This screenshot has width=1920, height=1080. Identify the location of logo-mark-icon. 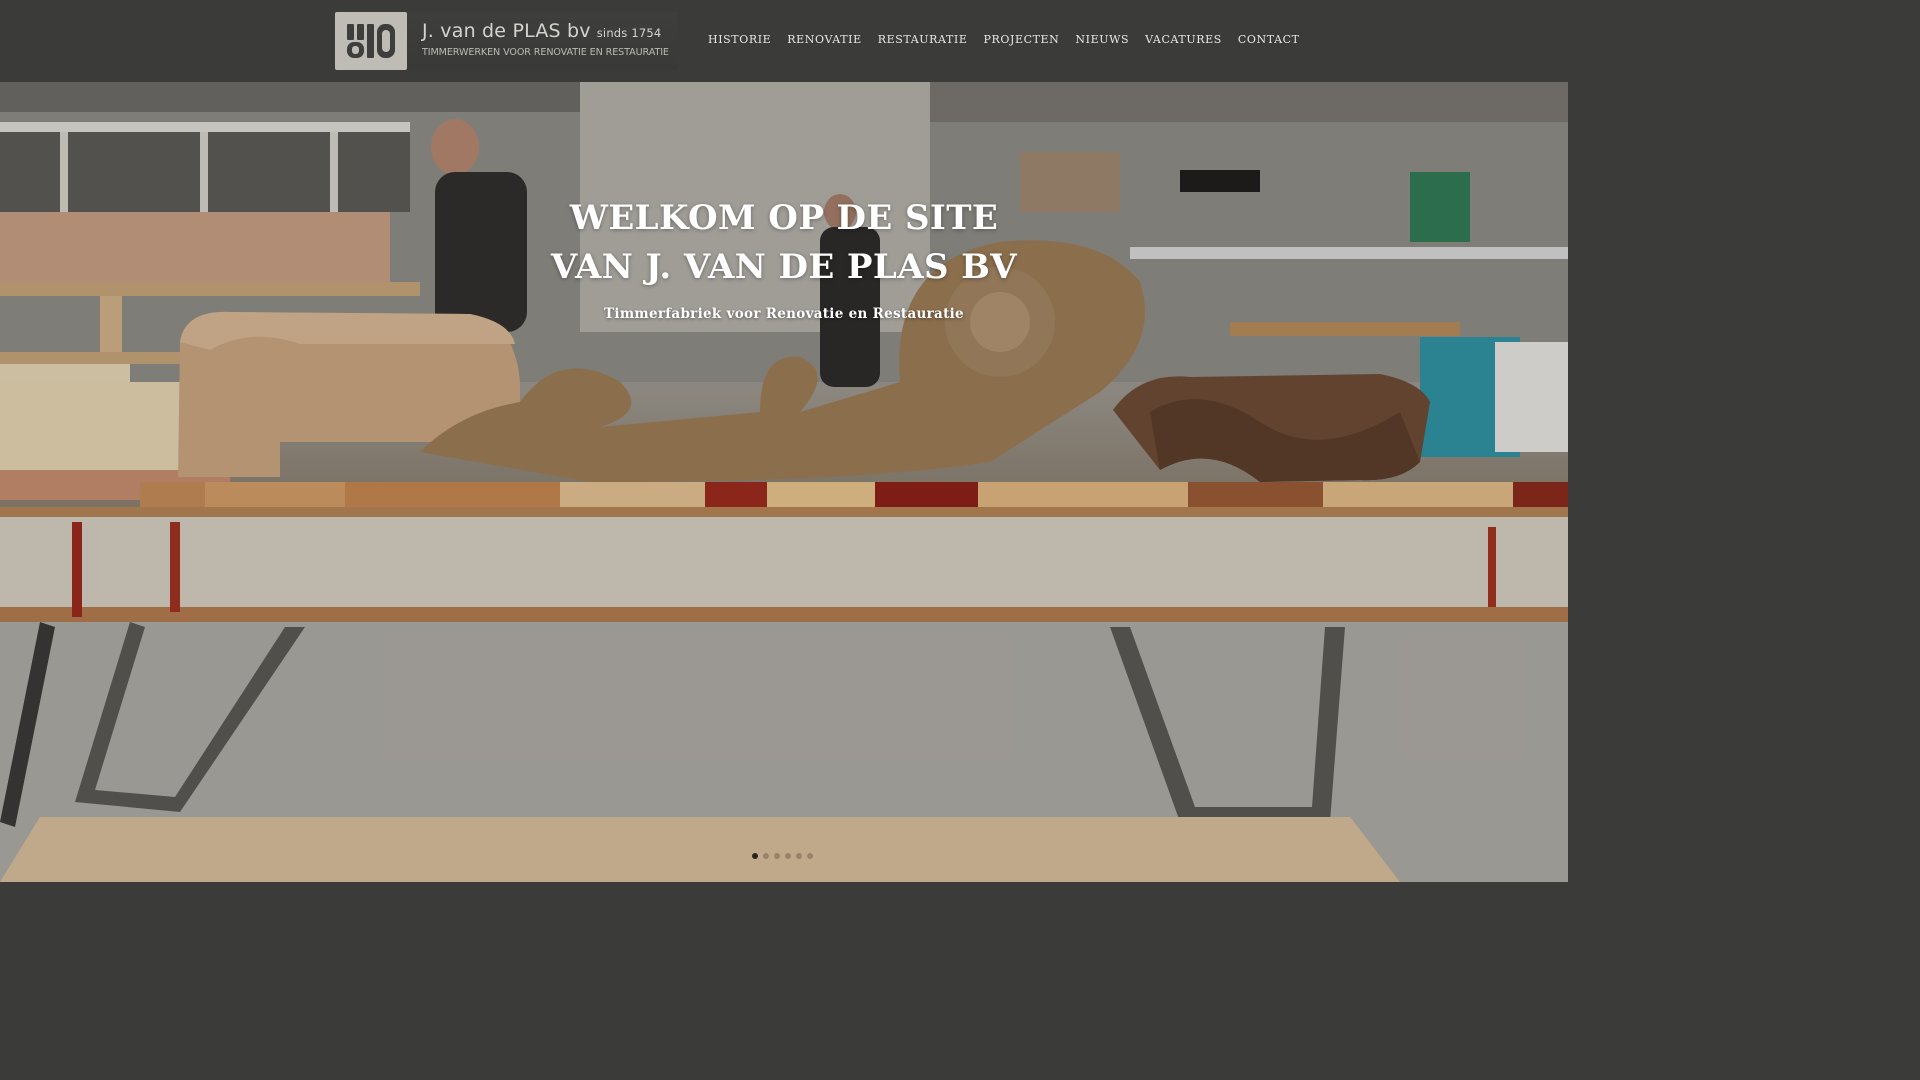
(371, 41).